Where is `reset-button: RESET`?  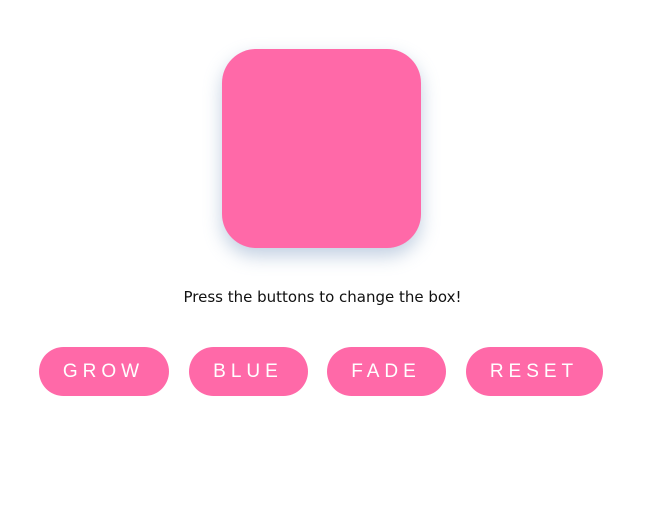
reset-button: RESET is located at coordinates (534, 371).